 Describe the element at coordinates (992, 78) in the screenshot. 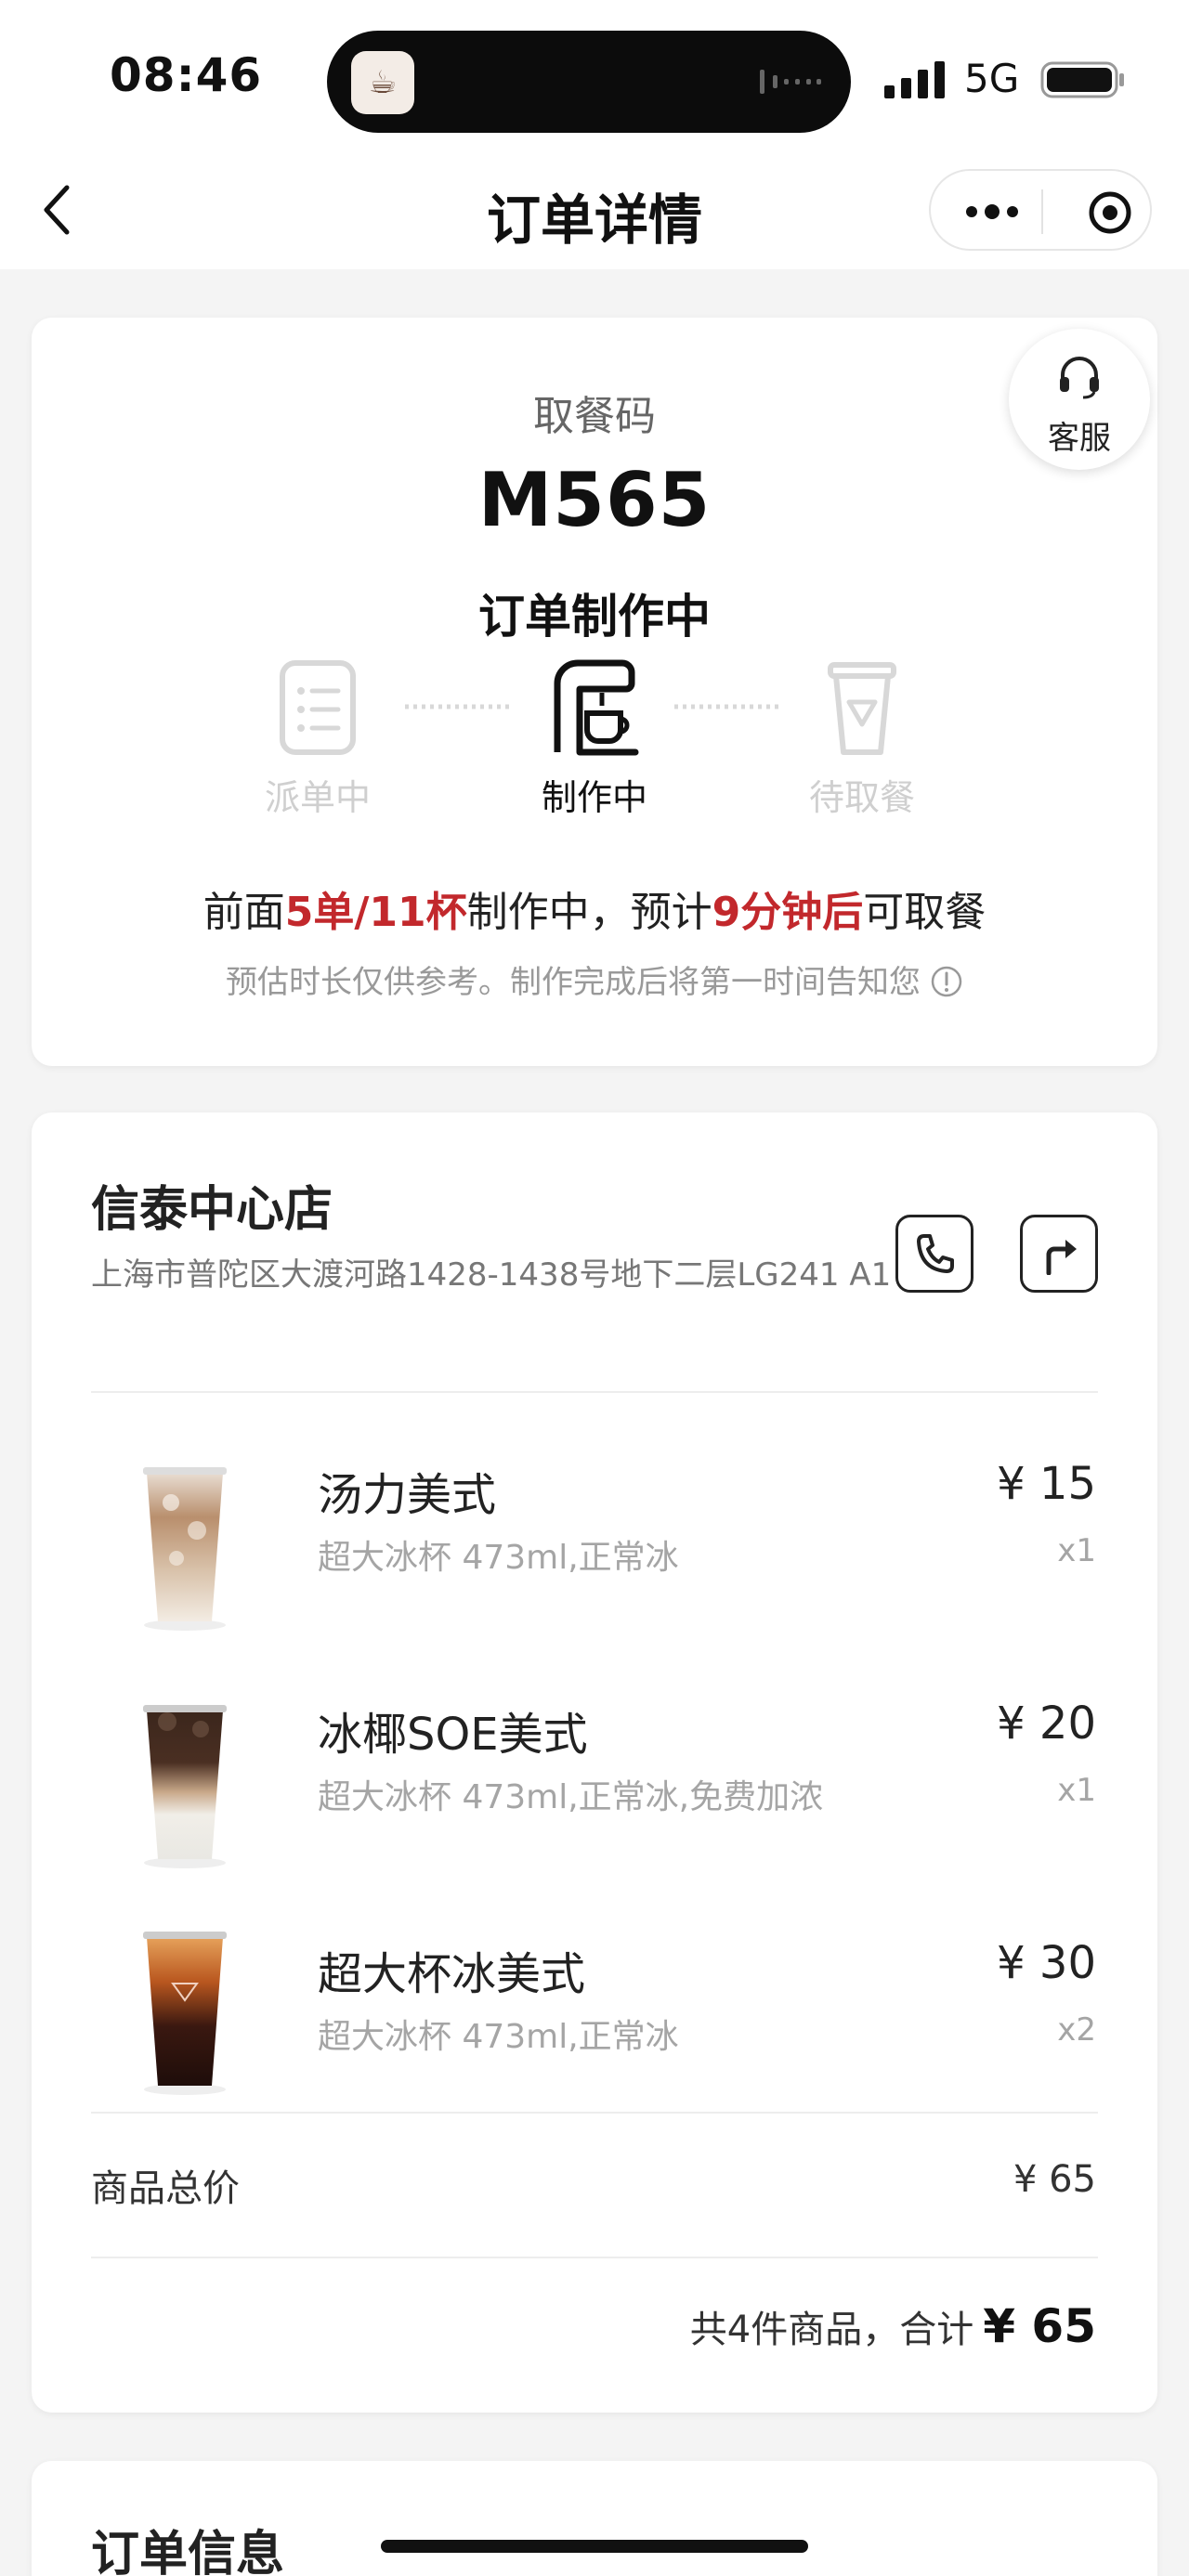

I see `network-type: 5G` at that location.